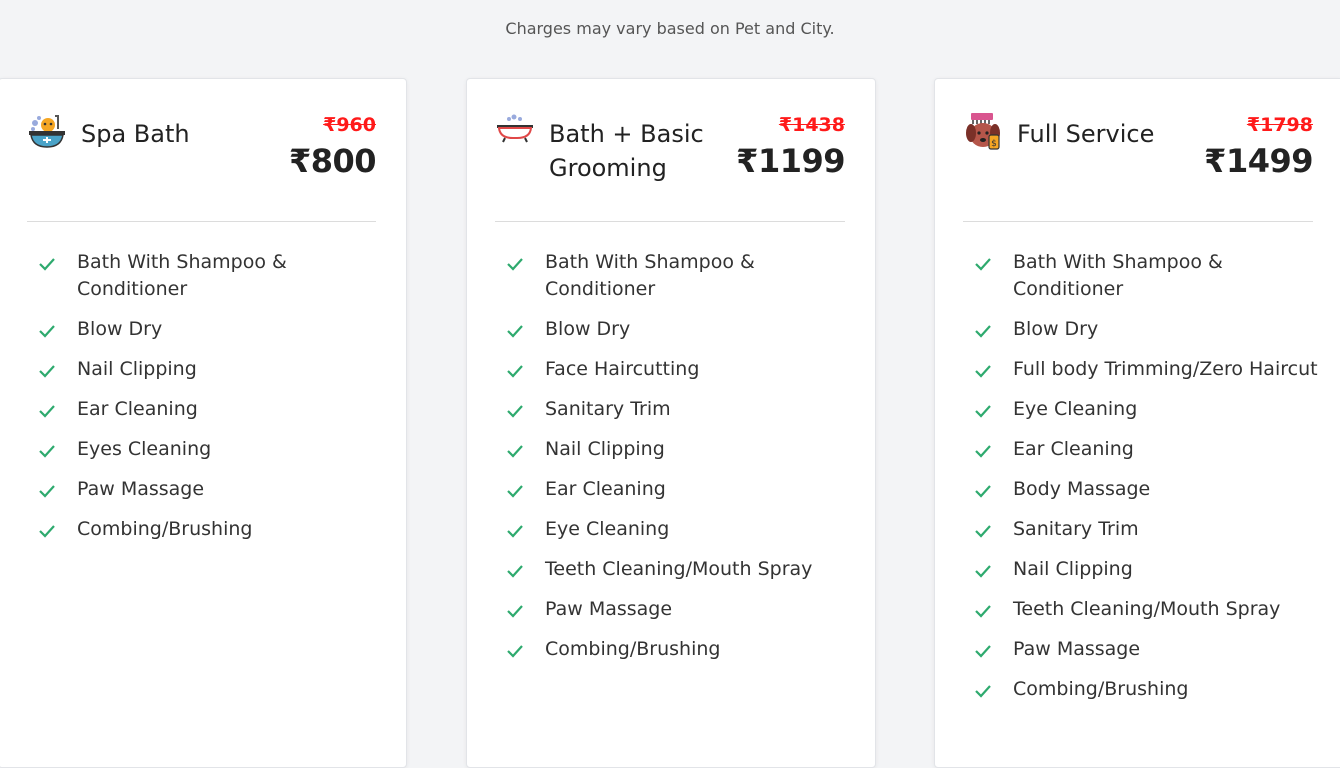 Image resolution: width=1340 pixels, height=768 pixels. What do you see at coordinates (349, 125) in the screenshot?
I see `old-price: ₹960` at bounding box center [349, 125].